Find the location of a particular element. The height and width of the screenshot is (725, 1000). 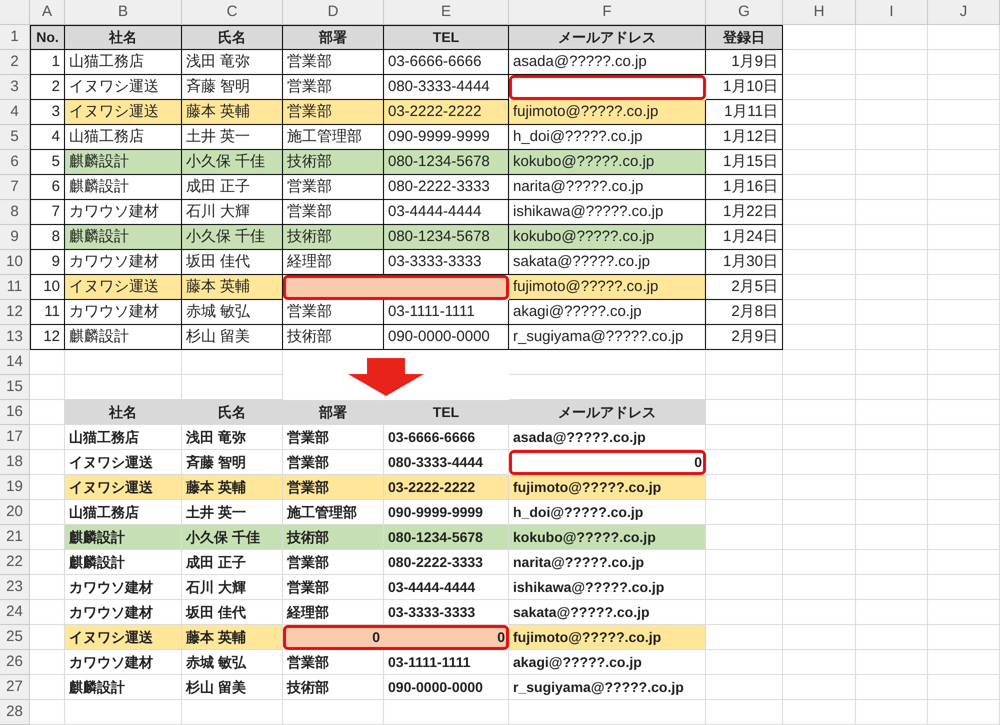

column-letter: J is located at coordinates (964, 12).